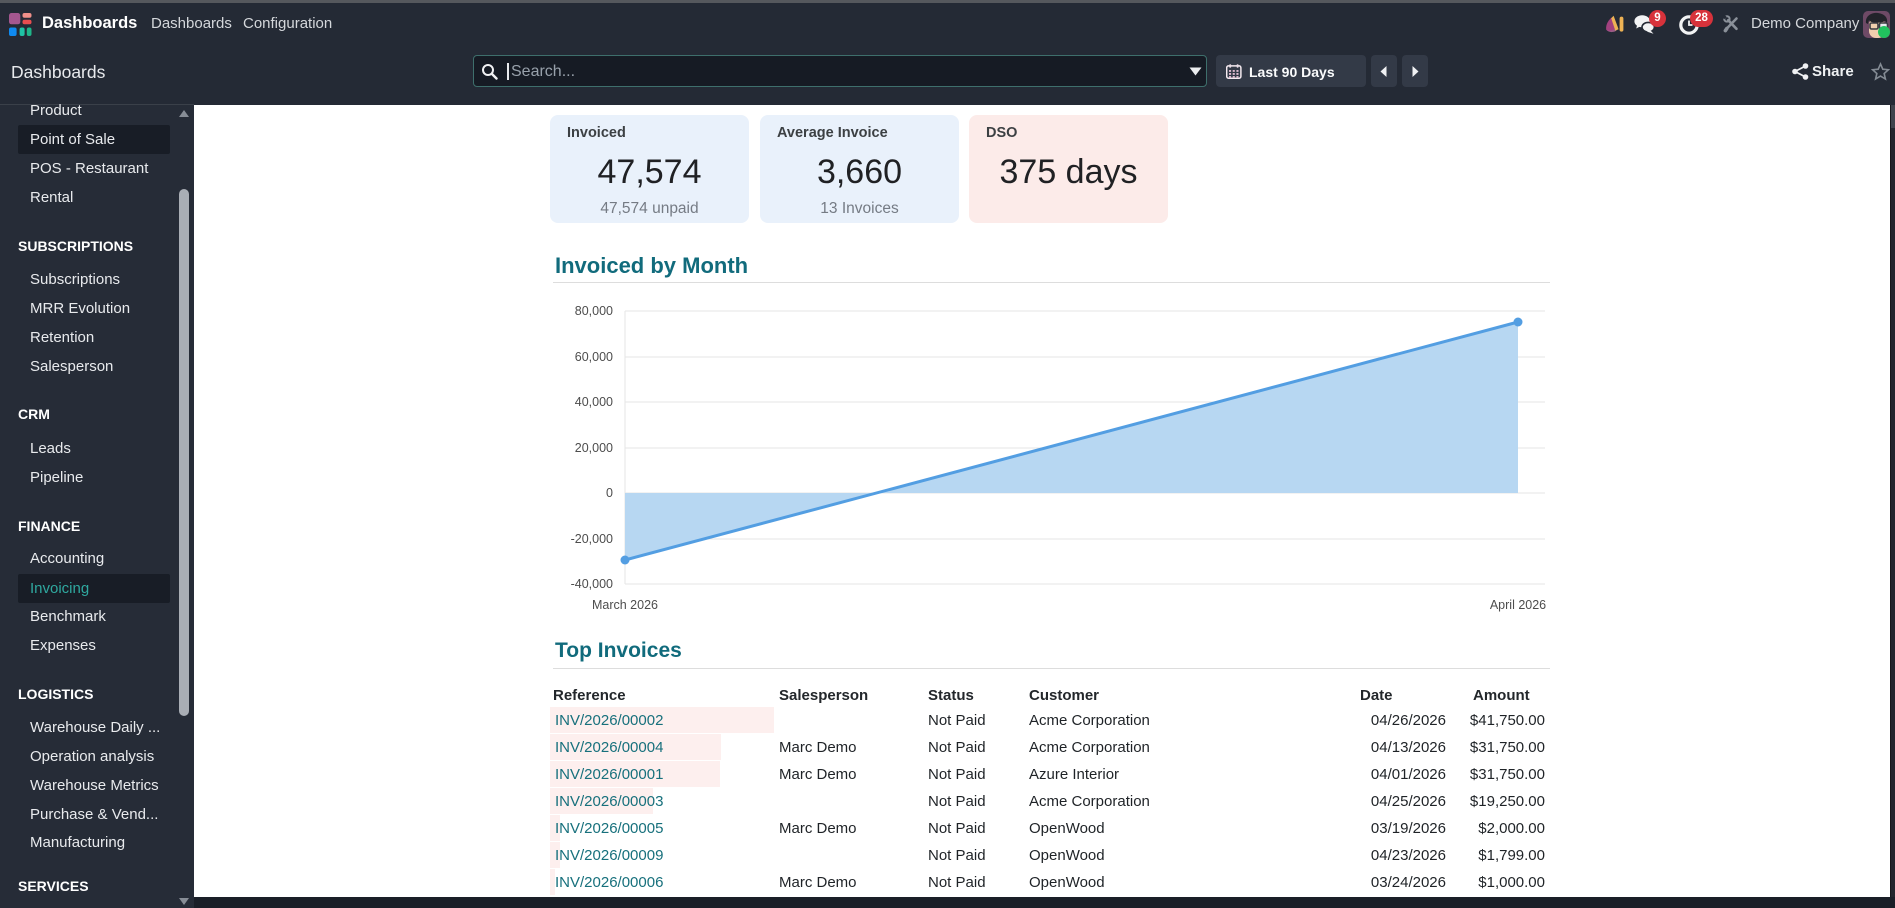 This screenshot has width=1895, height=908. What do you see at coordinates (1518, 605) in the screenshot?
I see `svg-text: April 2026` at bounding box center [1518, 605].